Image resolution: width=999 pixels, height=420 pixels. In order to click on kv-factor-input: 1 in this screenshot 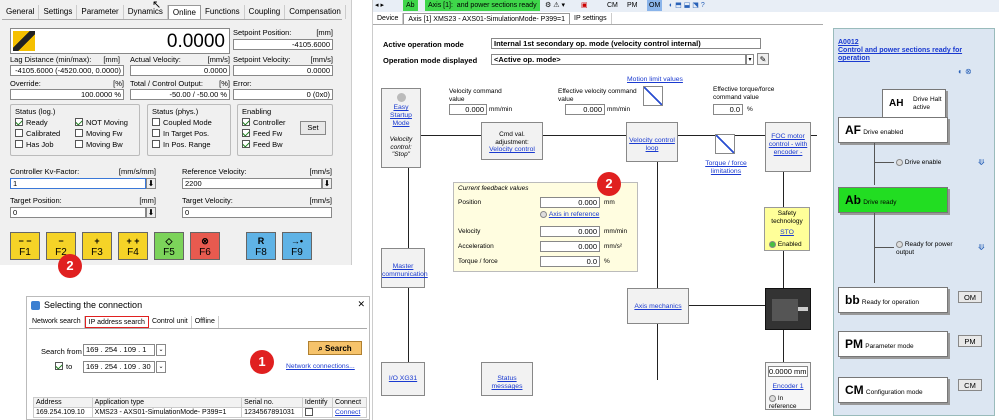, I will do `click(78, 183)`.